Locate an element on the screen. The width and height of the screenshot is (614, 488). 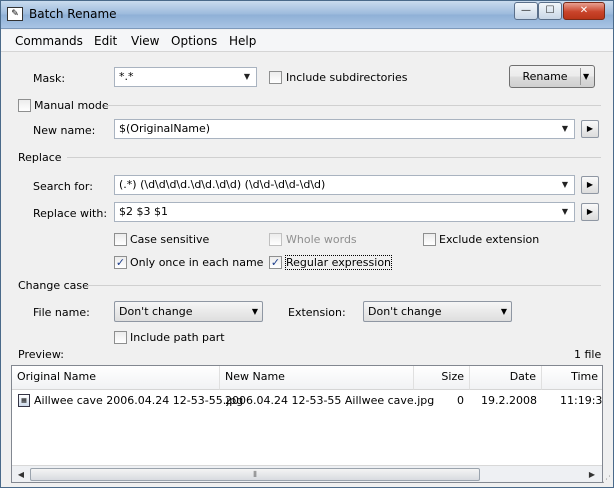
row-new-name: 2006.04.24 12-53-55 Aillwee cave.jpg is located at coordinates (329, 401).